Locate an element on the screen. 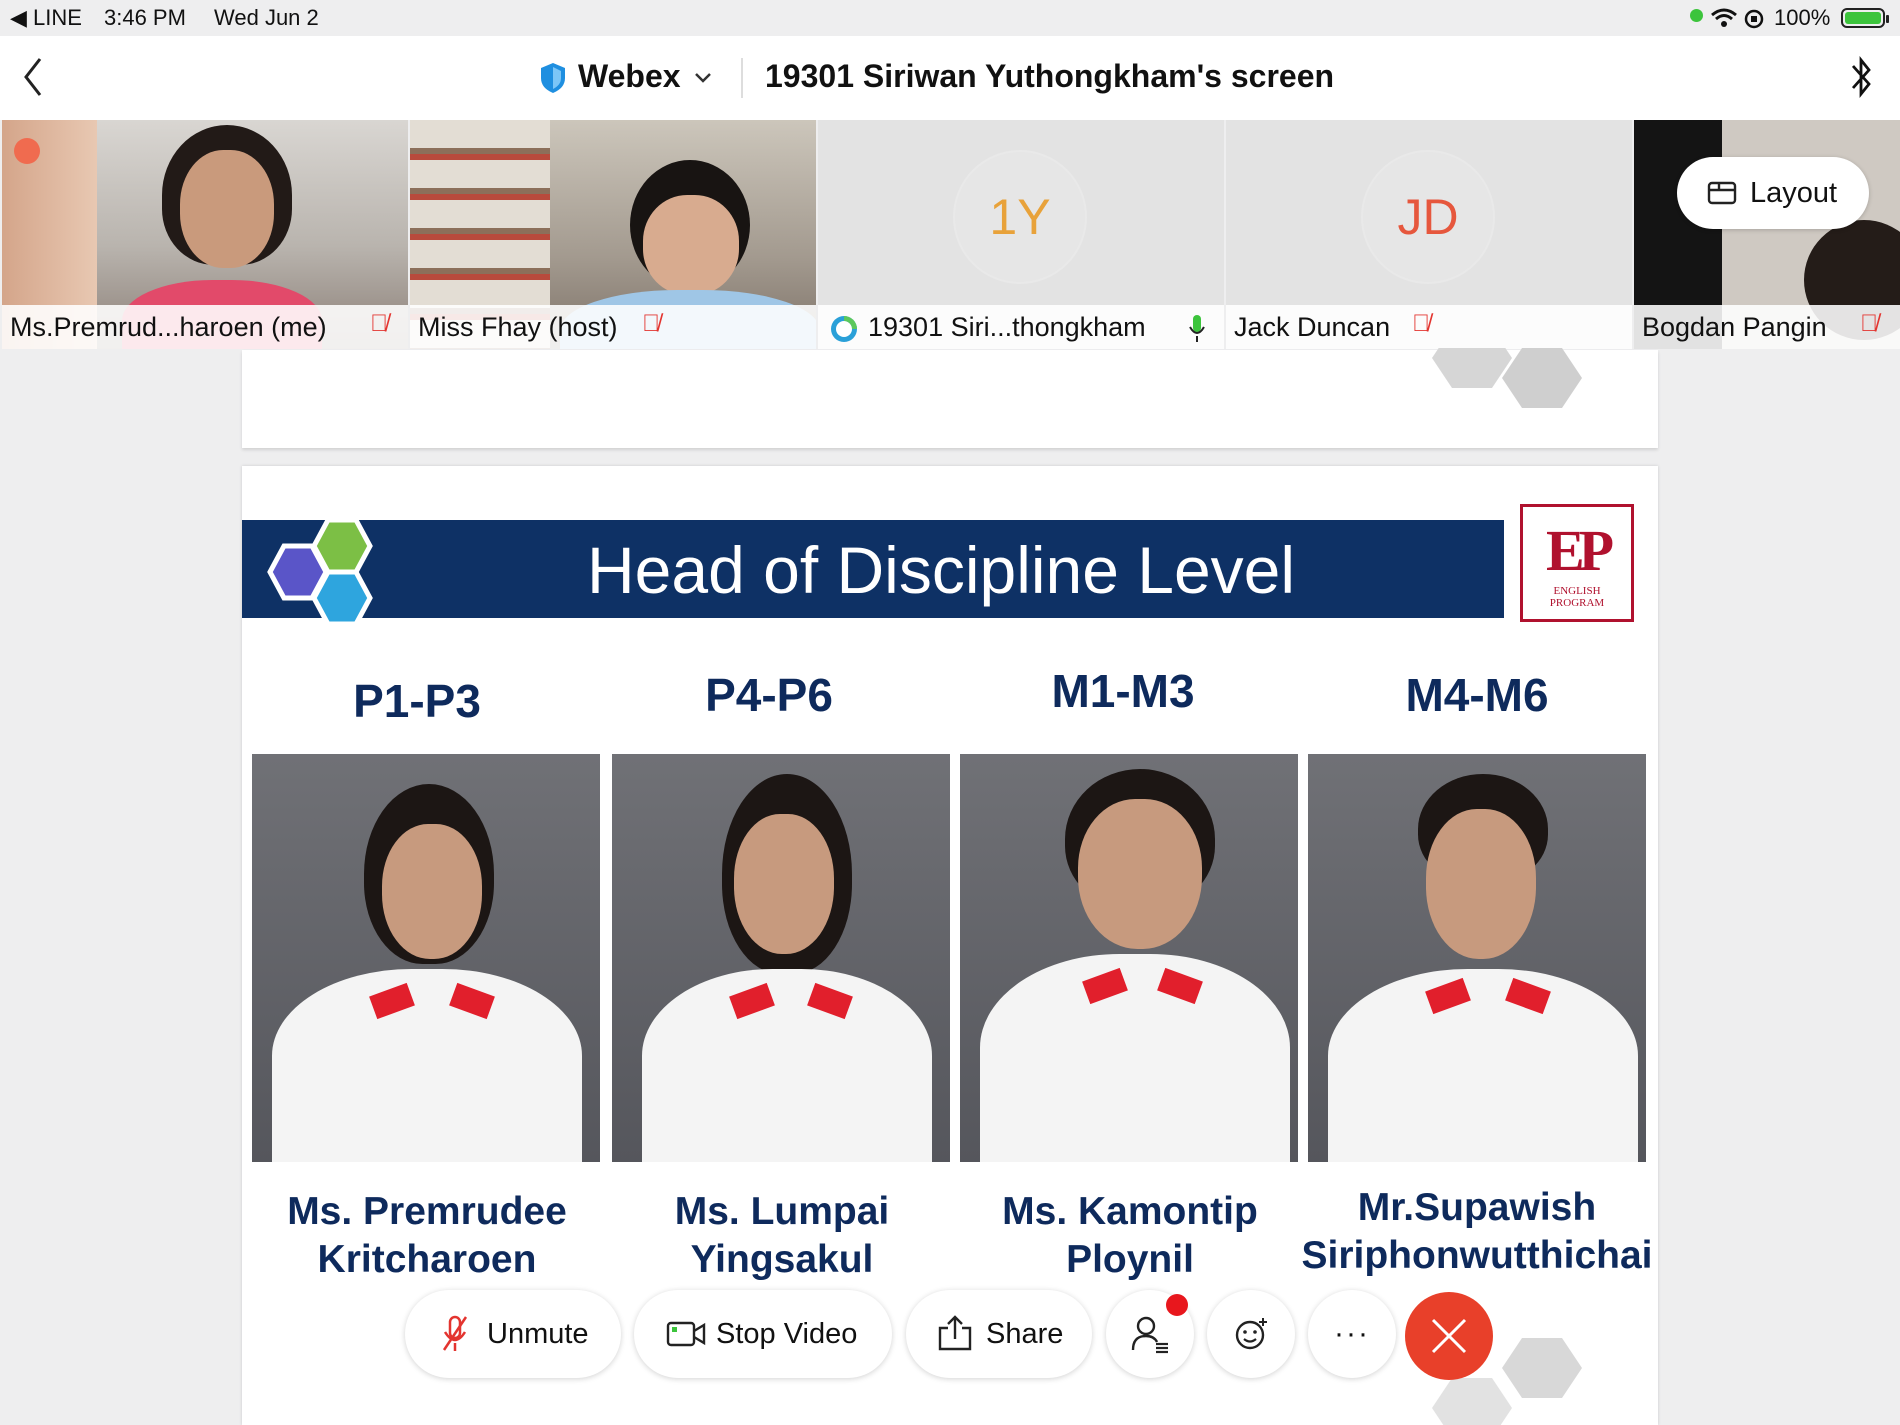  logo-mark: EP is located at coordinates (1579, 550).